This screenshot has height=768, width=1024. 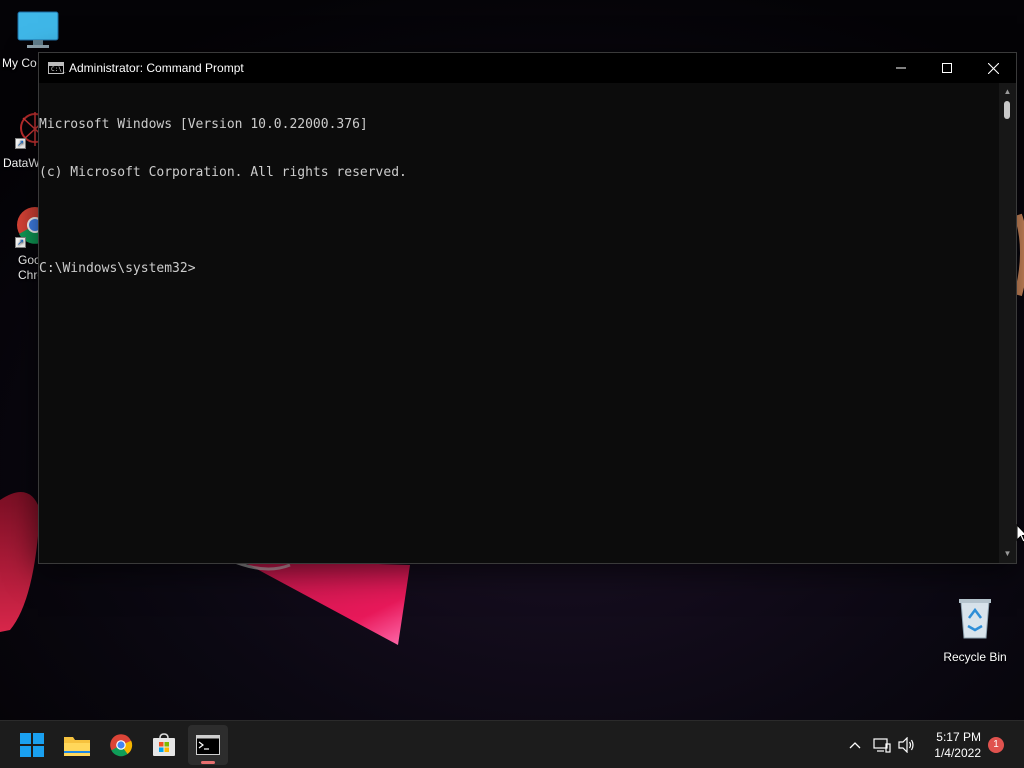 I want to click on console-app-icon-text: C:\_, so click(x=58, y=69).